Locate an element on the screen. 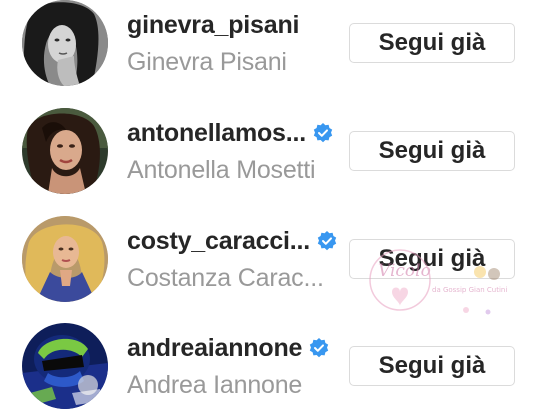 Image resolution: width=540 pixels, height=417 pixels. username-line: ginevra_pisani is located at coordinates (213, 25).